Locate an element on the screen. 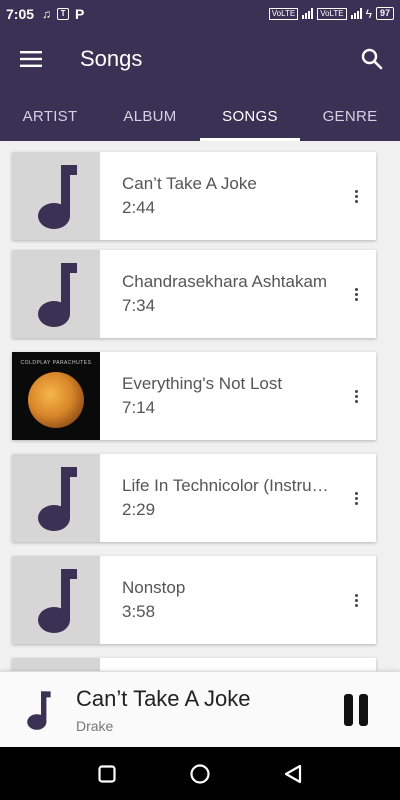  now-playing-art is located at coordinates (38, 710).